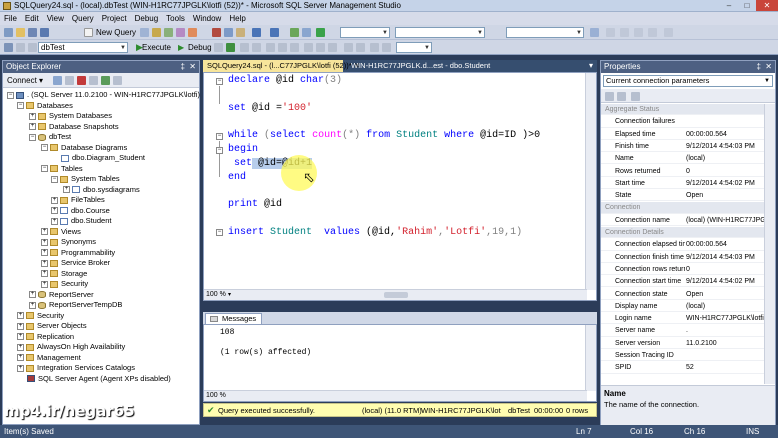 The image size is (778, 438). Describe the element at coordinates (682, 196) in the screenshot. I see `property-row: State Open` at that location.